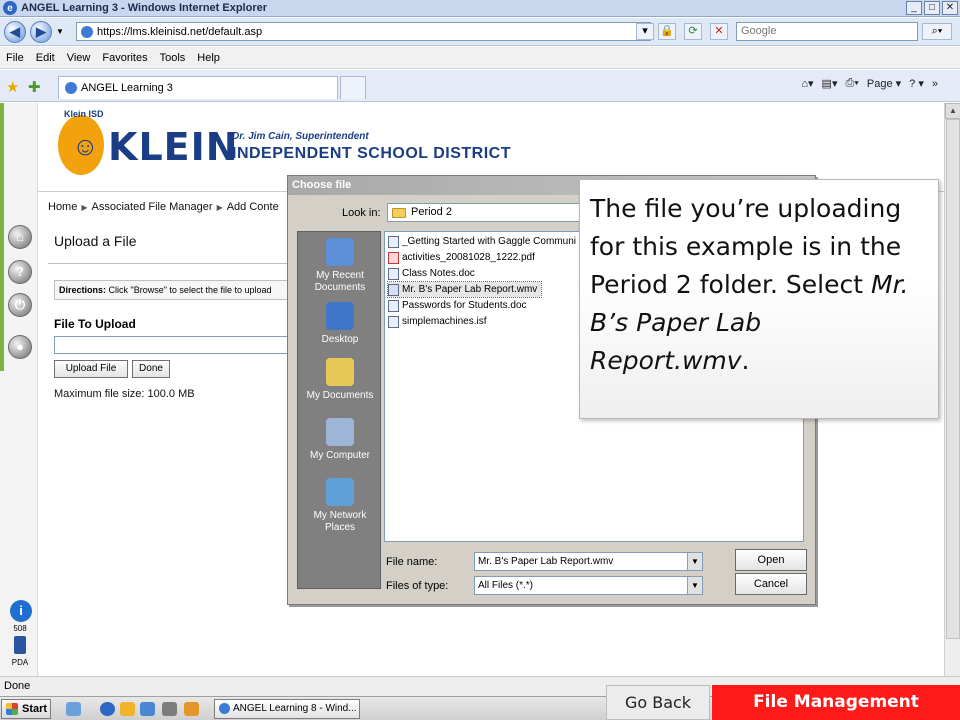 The height and width of the screenshot is (720, 960). Describe the element at coordinates (830, 83) in the screenshot. I see `feeds-icon: ▤▾` at that location.